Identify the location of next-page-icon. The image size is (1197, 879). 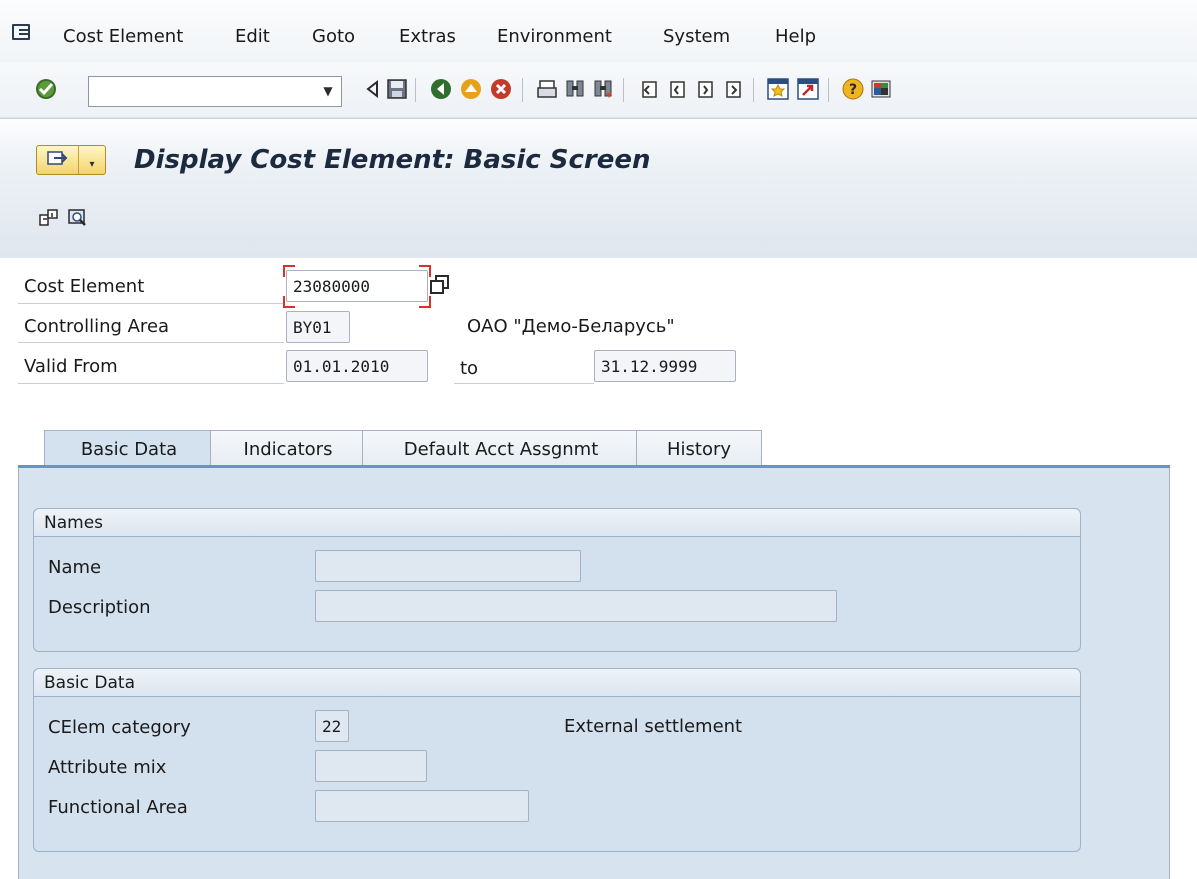
(705, 89).